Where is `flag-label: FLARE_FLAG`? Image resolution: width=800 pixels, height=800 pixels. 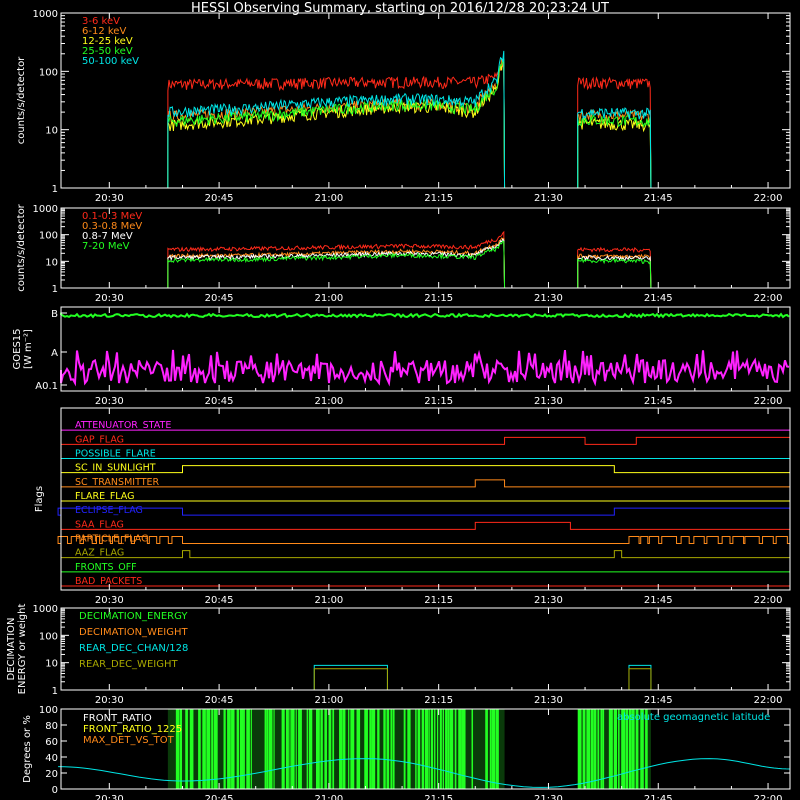 flag-label: FLARE_FLAG is located at coordinates (105, 496).